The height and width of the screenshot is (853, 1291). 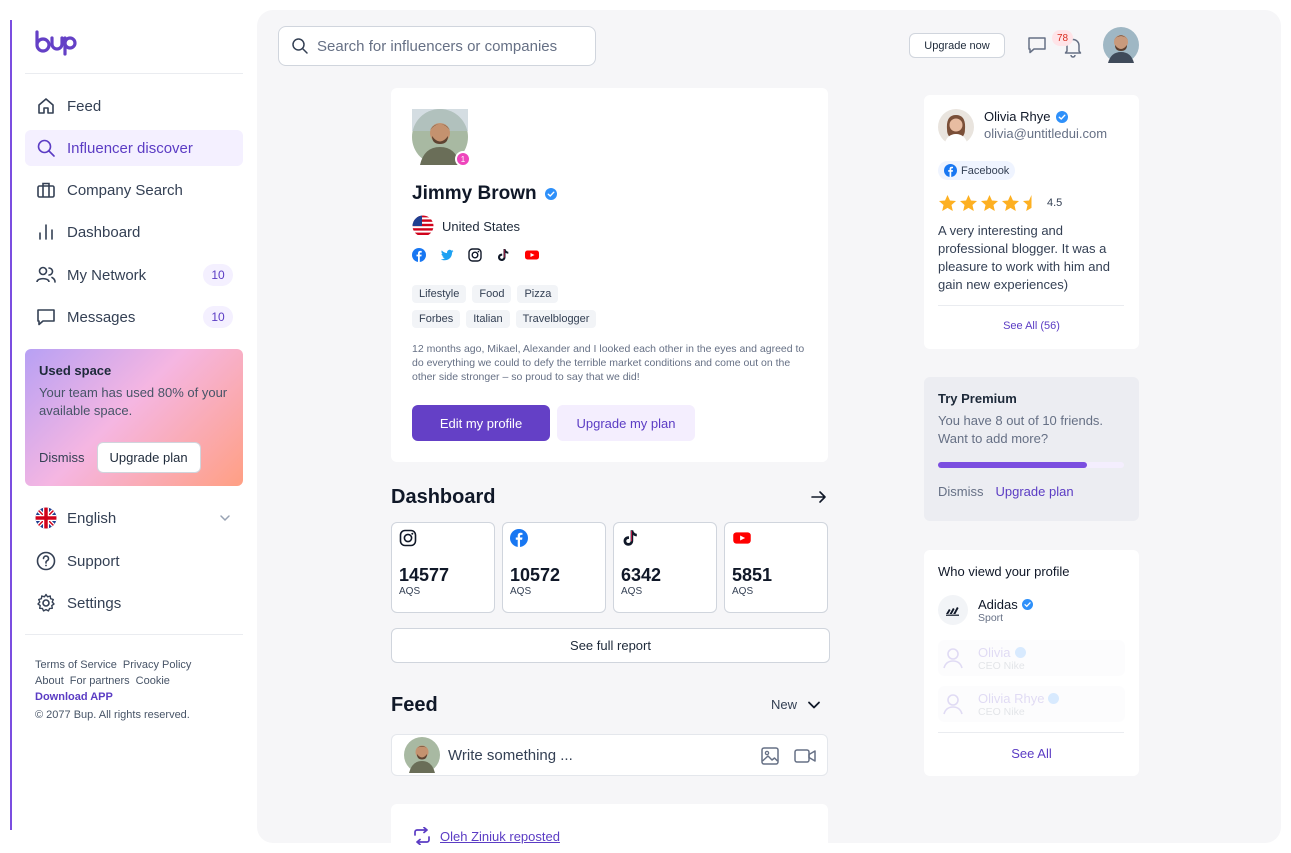 I want to click on sidebar-item-messages: Messages 10, so click(x=134, y=317).